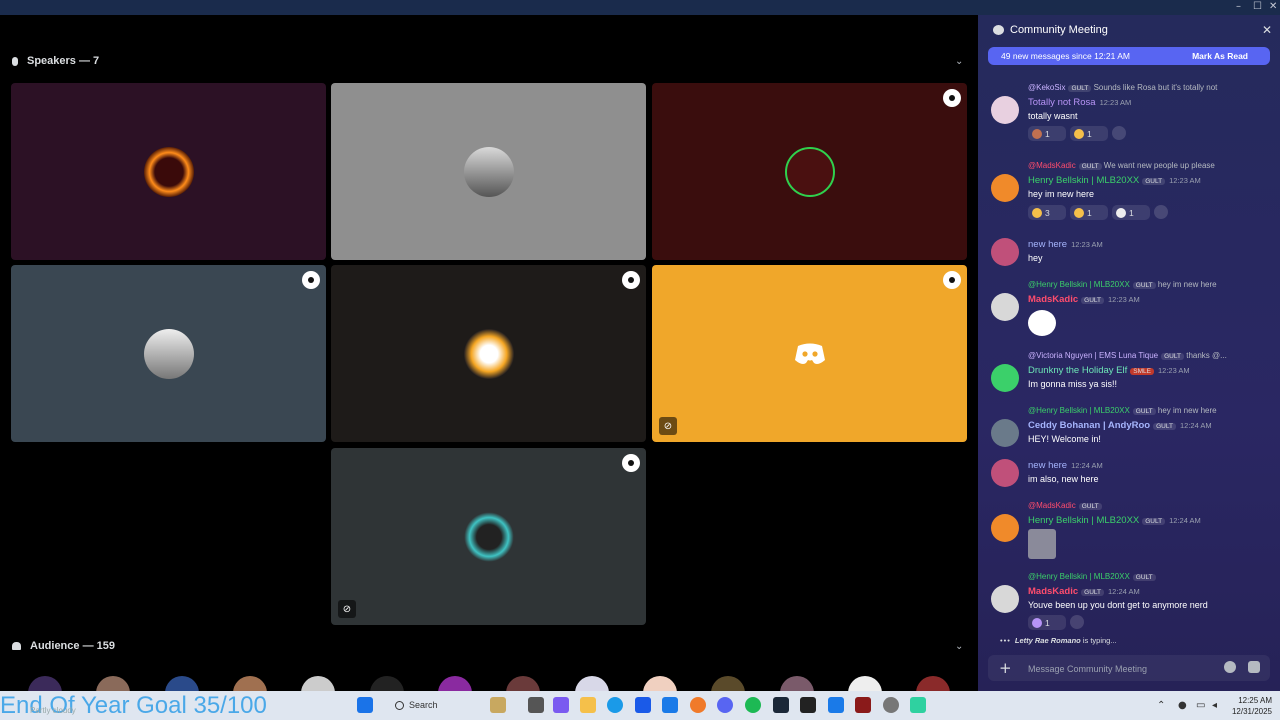 Image resolution: width=1280 pixels, height=720 pixels. Describe the element at coordinates (1047, 212) in the screenshot. I see `reaction: 3` at that location.